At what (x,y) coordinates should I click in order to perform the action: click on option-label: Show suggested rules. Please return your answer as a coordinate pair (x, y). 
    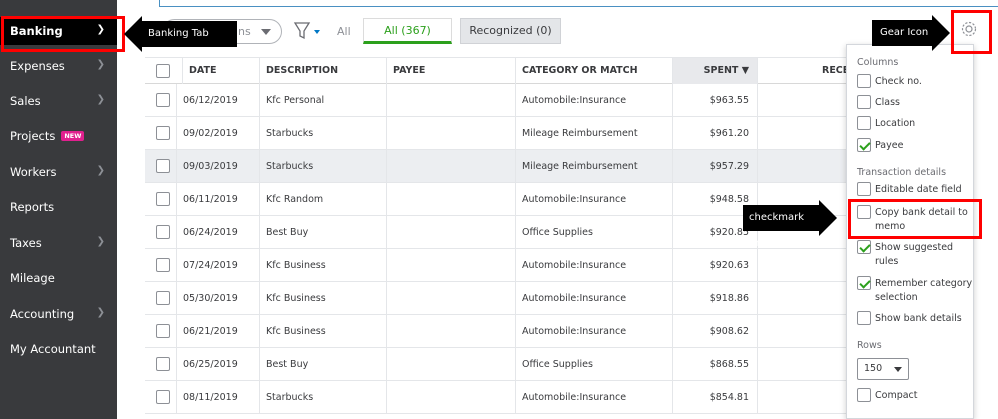
    Looking at the image, I should click on (914, 254).